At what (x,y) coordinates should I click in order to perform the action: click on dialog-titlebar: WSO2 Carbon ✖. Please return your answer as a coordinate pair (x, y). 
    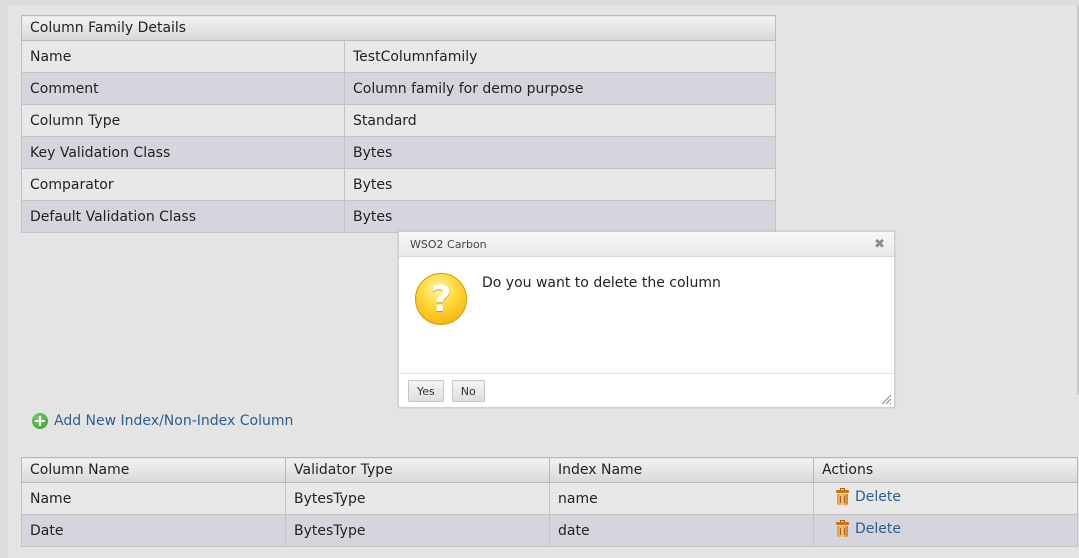
    Looking at the image, I should click on (646, 244).